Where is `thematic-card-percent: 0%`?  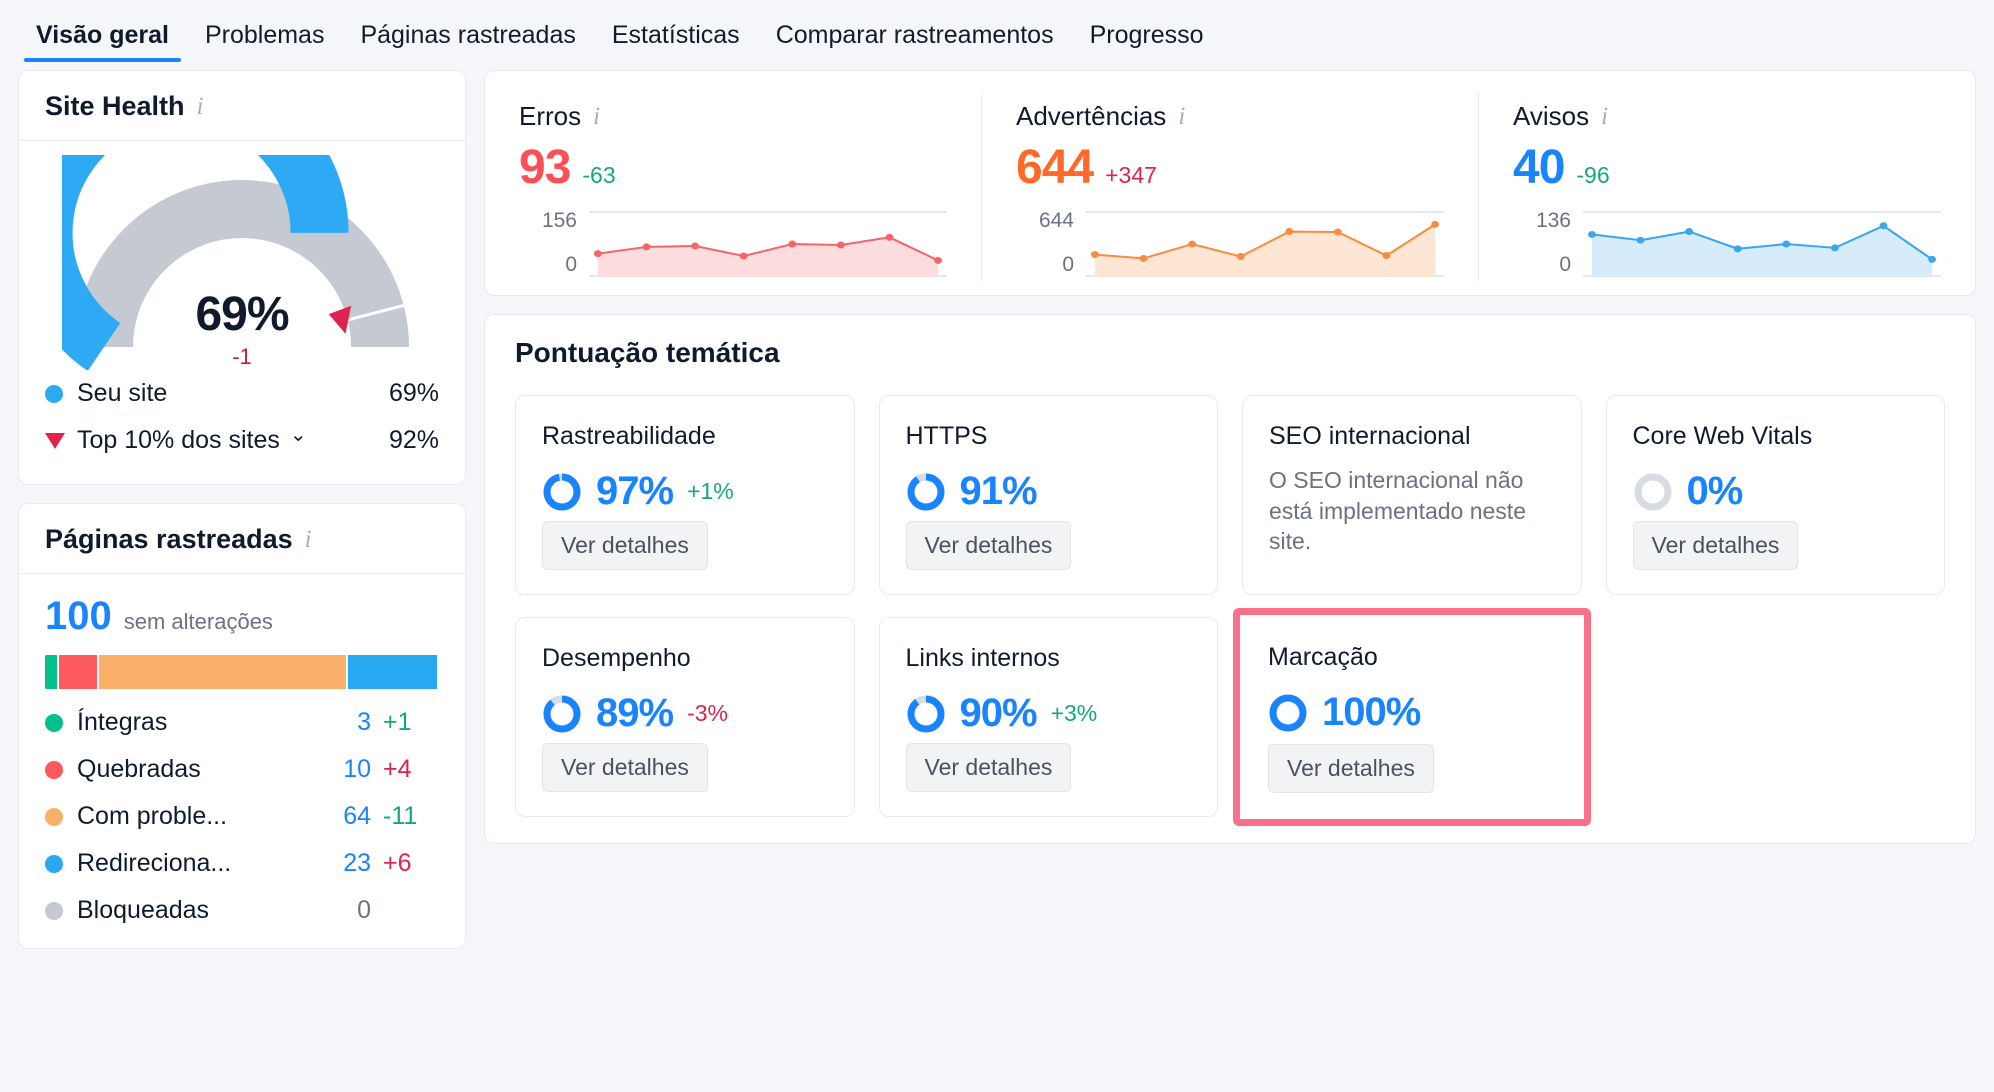 thematic-card-percent: 0% is located at coordinates (1715, 491).